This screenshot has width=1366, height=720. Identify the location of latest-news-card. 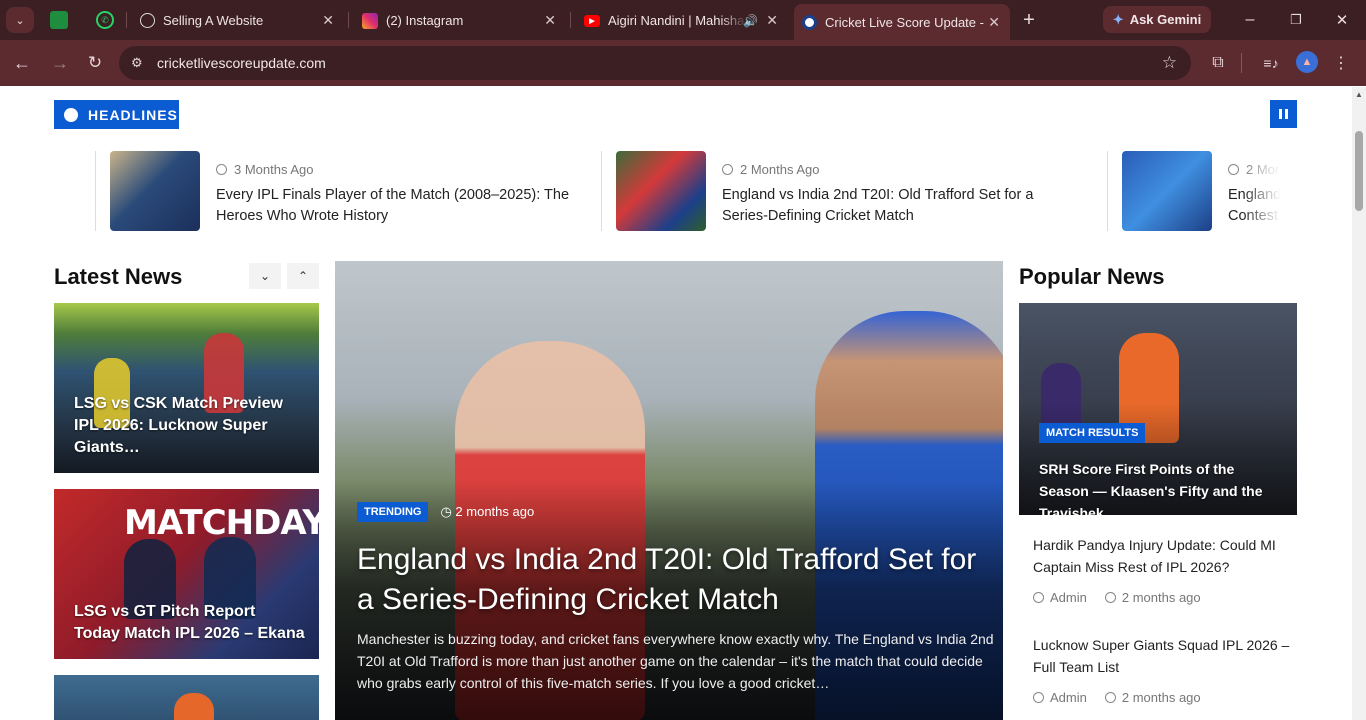
(186, 697).